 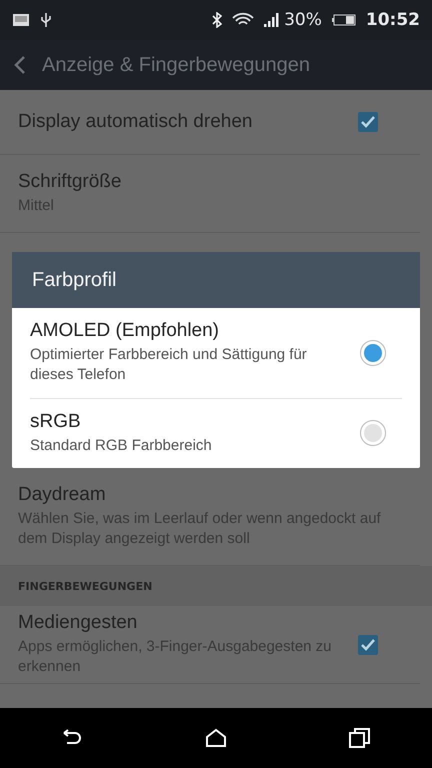 I want to click on recent-apps-icon, so click(x=360, y=738).